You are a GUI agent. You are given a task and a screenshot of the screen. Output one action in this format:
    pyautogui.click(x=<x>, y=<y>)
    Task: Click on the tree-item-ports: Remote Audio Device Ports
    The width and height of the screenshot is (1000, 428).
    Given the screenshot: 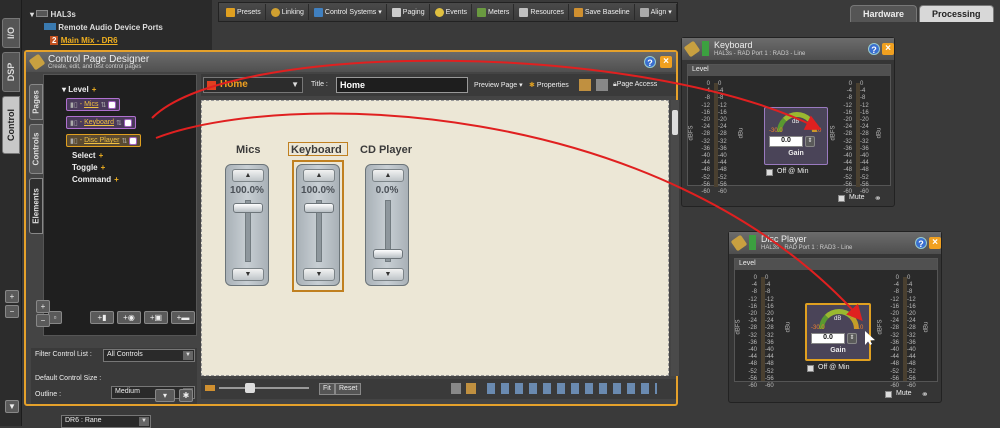 What is the action you would take?
    pyautogui.click(x=103, y=27)
    